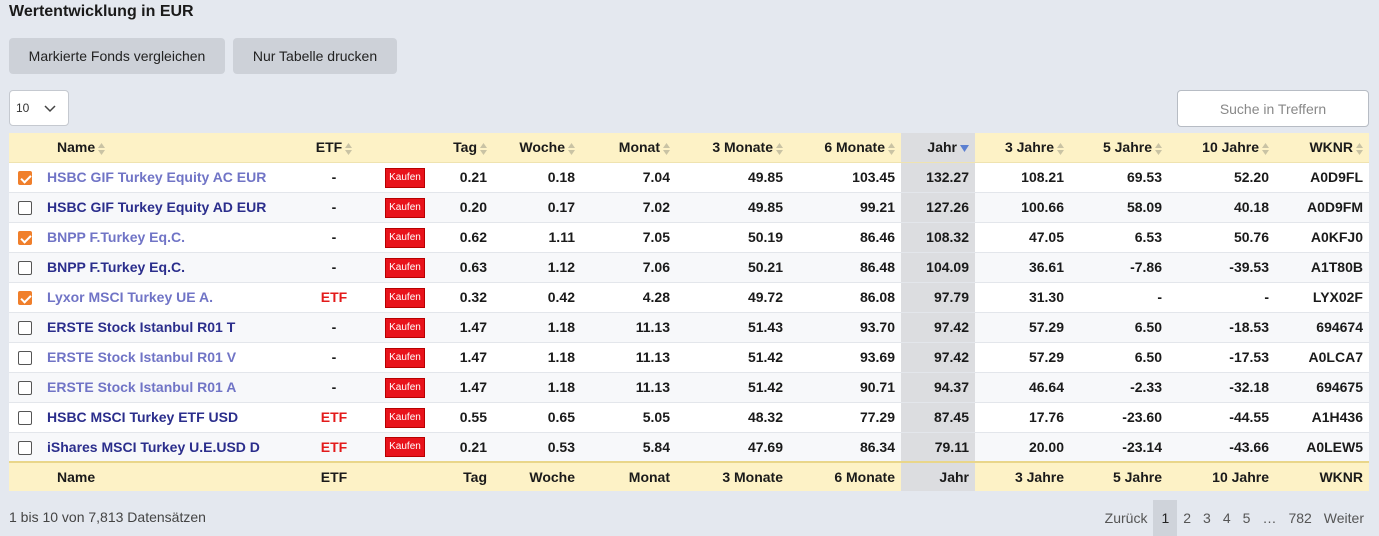  What do you see at coordinates (156, 177) in the screenshot?
I see `fund-name-link: HSBC GIF Turkey Equity AC EUR` at bounding box center [156, 177].